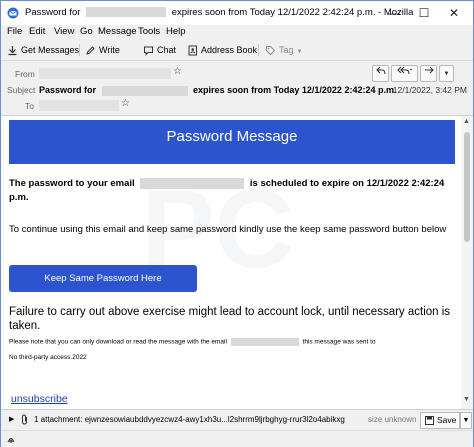 Image resolution: width=474 pixels, height=447 pixels. What do you see at coordinates (192, 50) in the screenshot?
I see `address-book-icon` at bounding box center [192, 50].